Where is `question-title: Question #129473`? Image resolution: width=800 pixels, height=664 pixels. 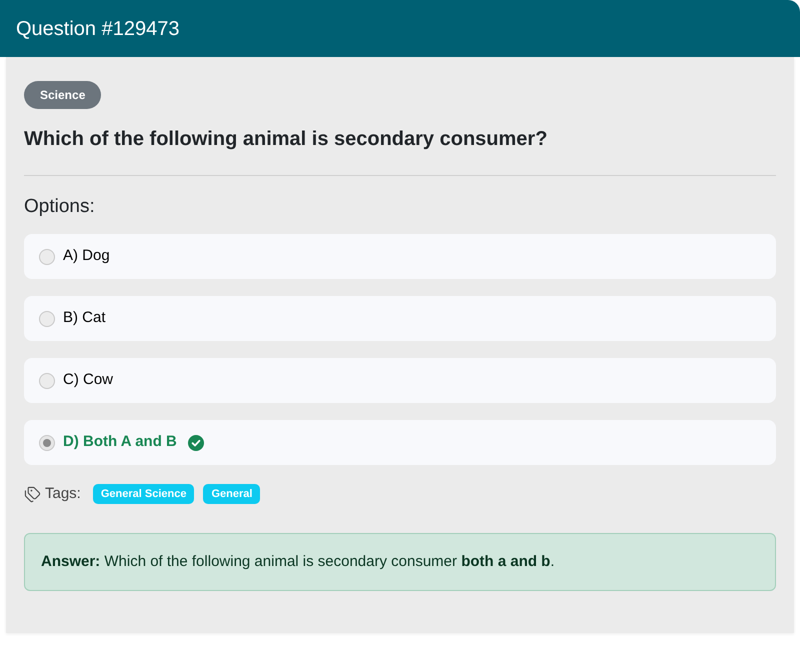
question-title: Question #129473 is located at coordinates (98, 29).